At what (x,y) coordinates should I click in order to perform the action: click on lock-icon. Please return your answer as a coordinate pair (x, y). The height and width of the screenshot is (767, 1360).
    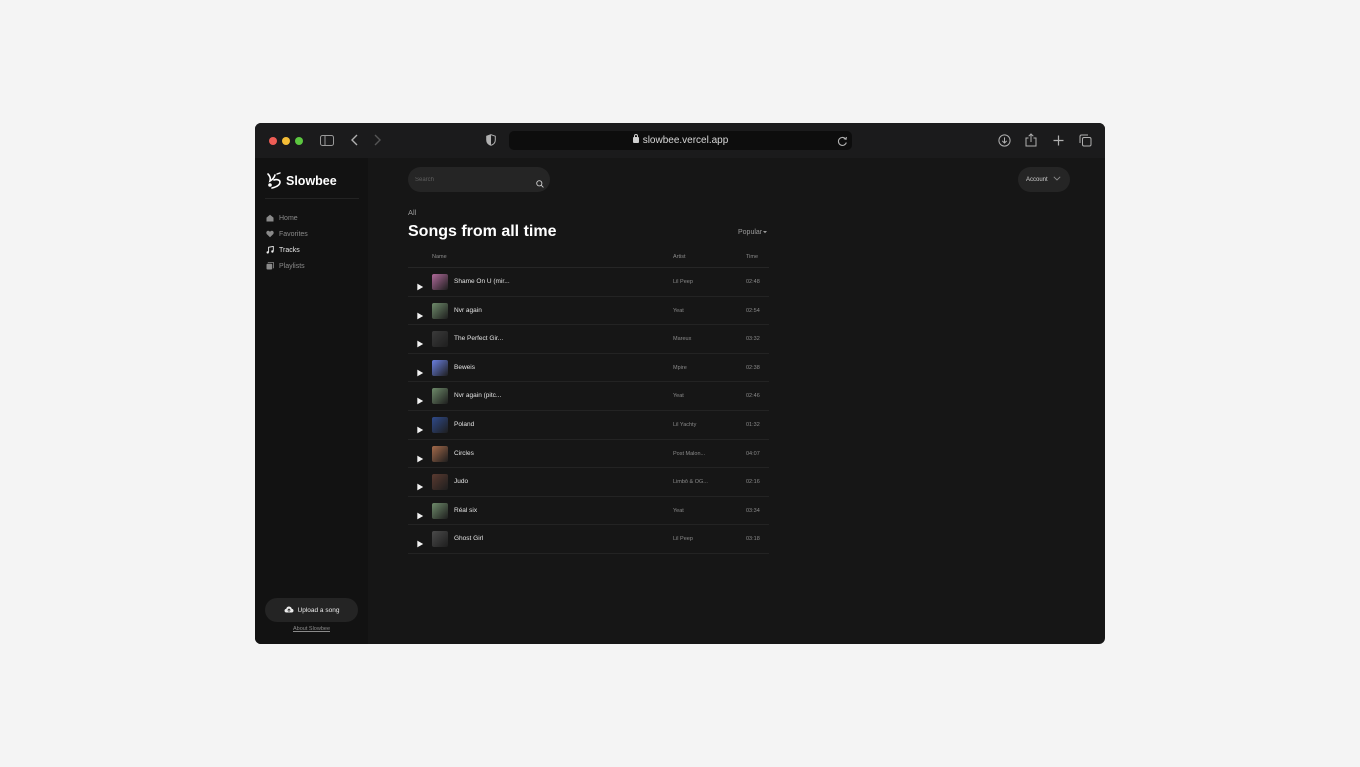
    Looking at the image, I should click on (635, 138).